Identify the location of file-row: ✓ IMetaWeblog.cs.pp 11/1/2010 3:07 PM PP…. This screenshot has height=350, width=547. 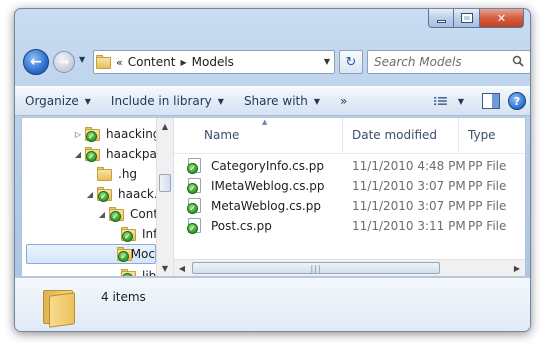
(349, 186).